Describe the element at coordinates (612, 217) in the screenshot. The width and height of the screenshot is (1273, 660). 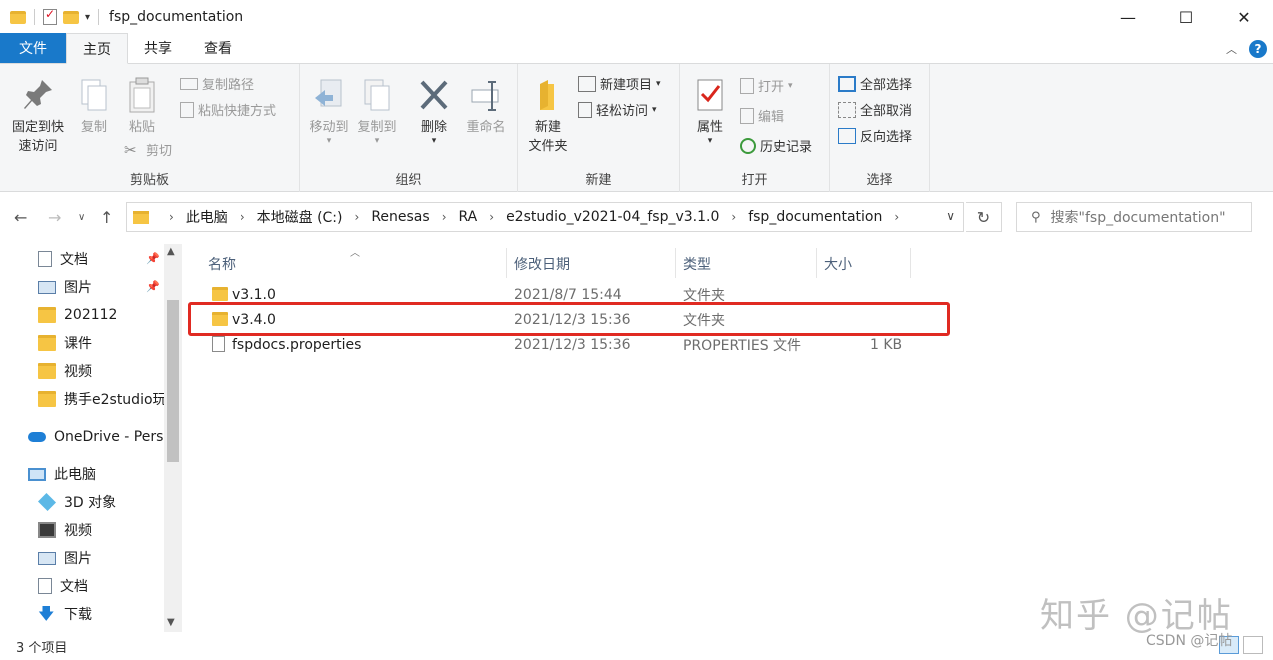
I see `breadcrumb-item: e2studio_v2021-04_fsp_v3.1.0` at that location.